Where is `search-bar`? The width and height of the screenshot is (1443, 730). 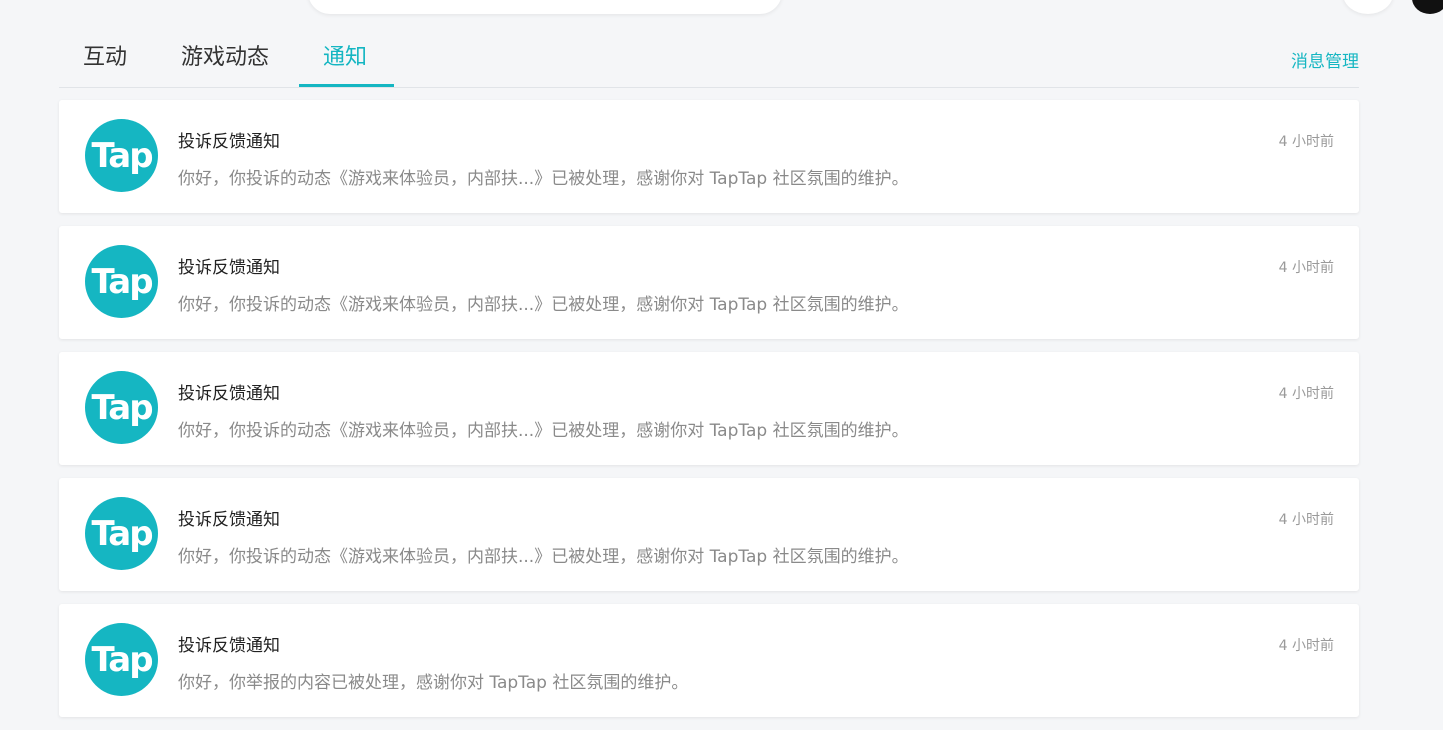
search-bar is located at coordinates (545, 7).